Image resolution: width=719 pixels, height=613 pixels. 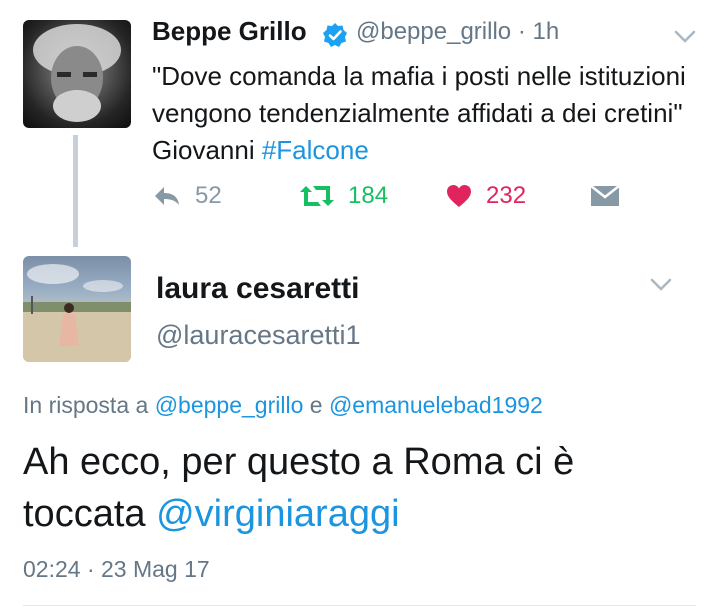 What do you see at coordinates (257, 289) in the screenshot?
I see `reply-author-name: laura cesaretti` at bounding box center [257, 289].